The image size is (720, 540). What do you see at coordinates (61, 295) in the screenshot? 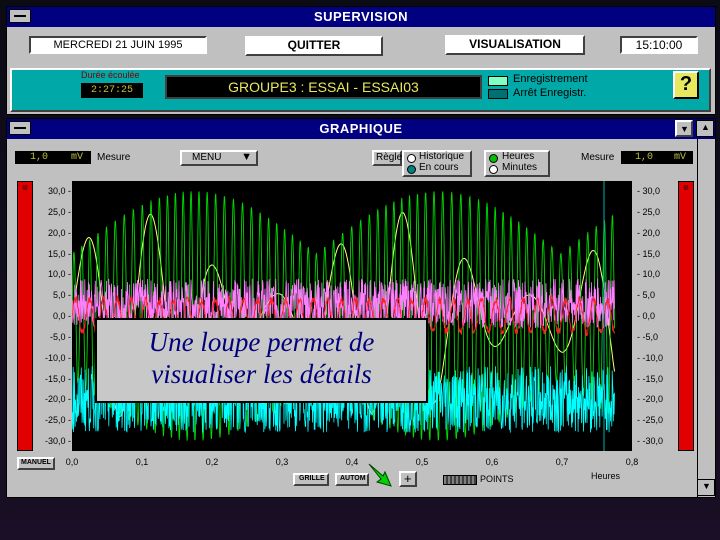
I see `y-tick-label: 5,0 -` at bounding box center [61, 295].